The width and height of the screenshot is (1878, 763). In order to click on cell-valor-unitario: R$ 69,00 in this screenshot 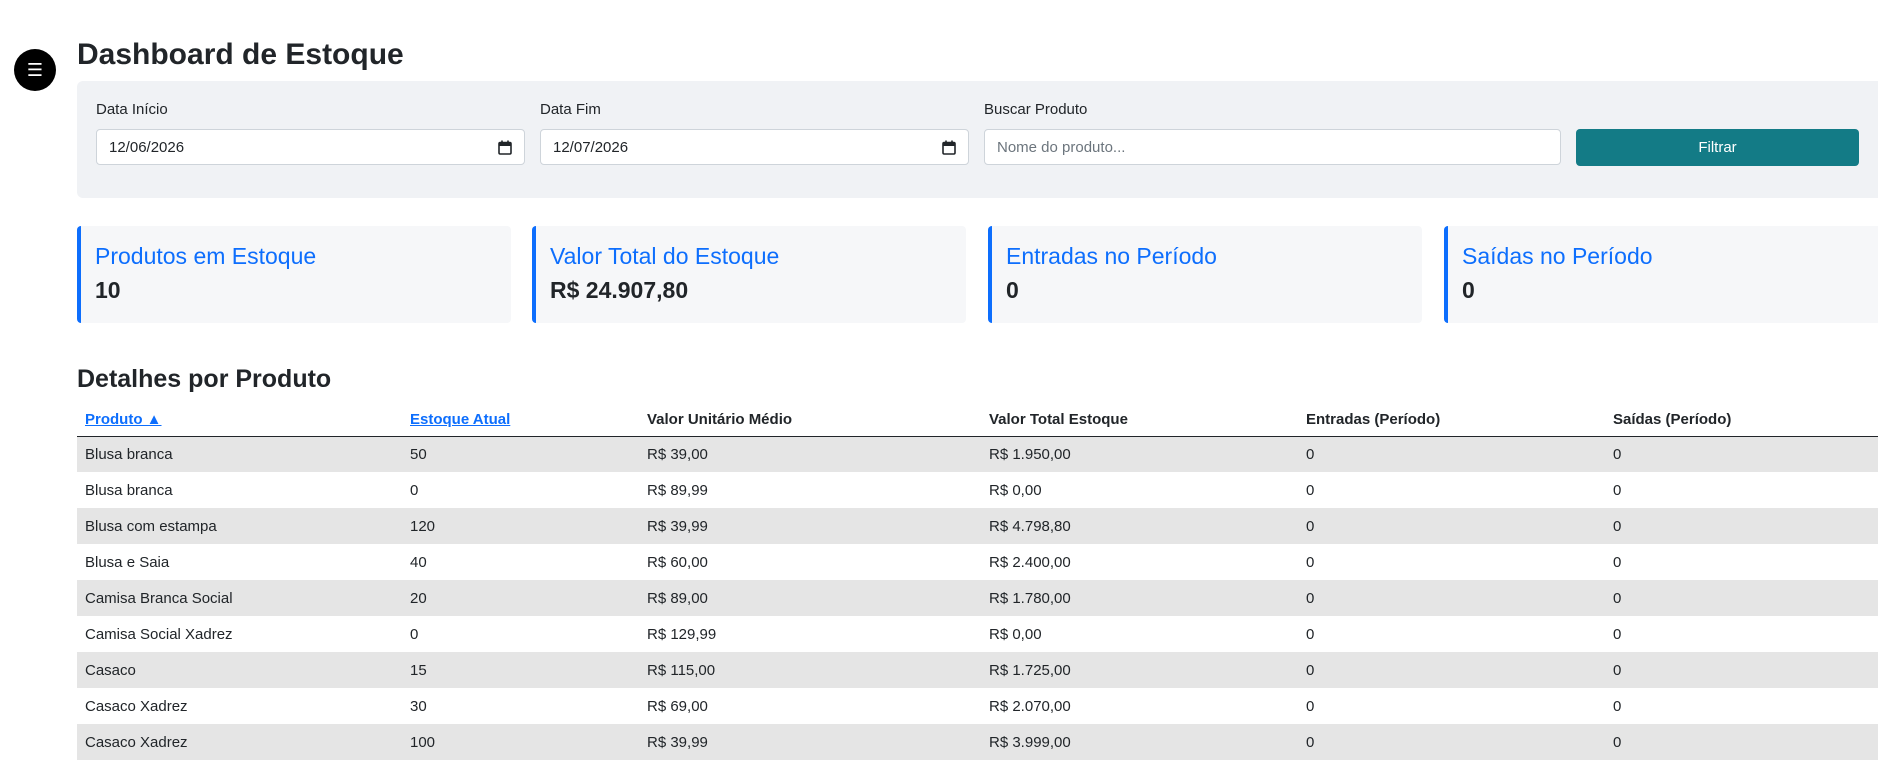, I will do `click(677, 706)`.